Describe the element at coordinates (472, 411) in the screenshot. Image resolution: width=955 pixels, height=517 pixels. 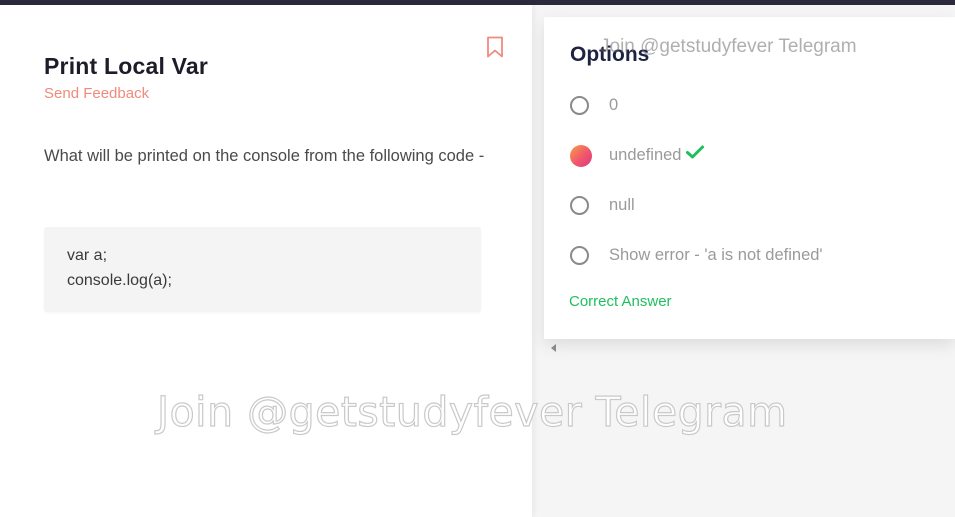
I see `watermark-text-large: Join @getstudyfever Telegram` at that location.